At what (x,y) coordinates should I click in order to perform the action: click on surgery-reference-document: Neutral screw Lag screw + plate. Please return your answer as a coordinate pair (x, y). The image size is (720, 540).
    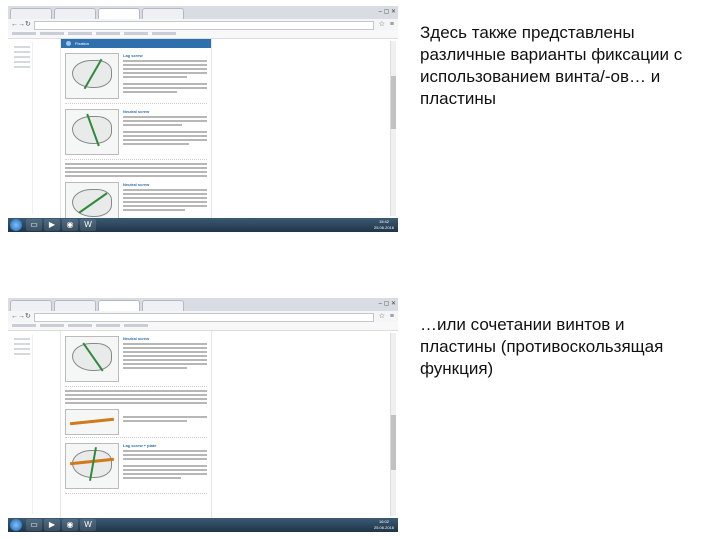
    Looking at the image, I should click on (136, 424).